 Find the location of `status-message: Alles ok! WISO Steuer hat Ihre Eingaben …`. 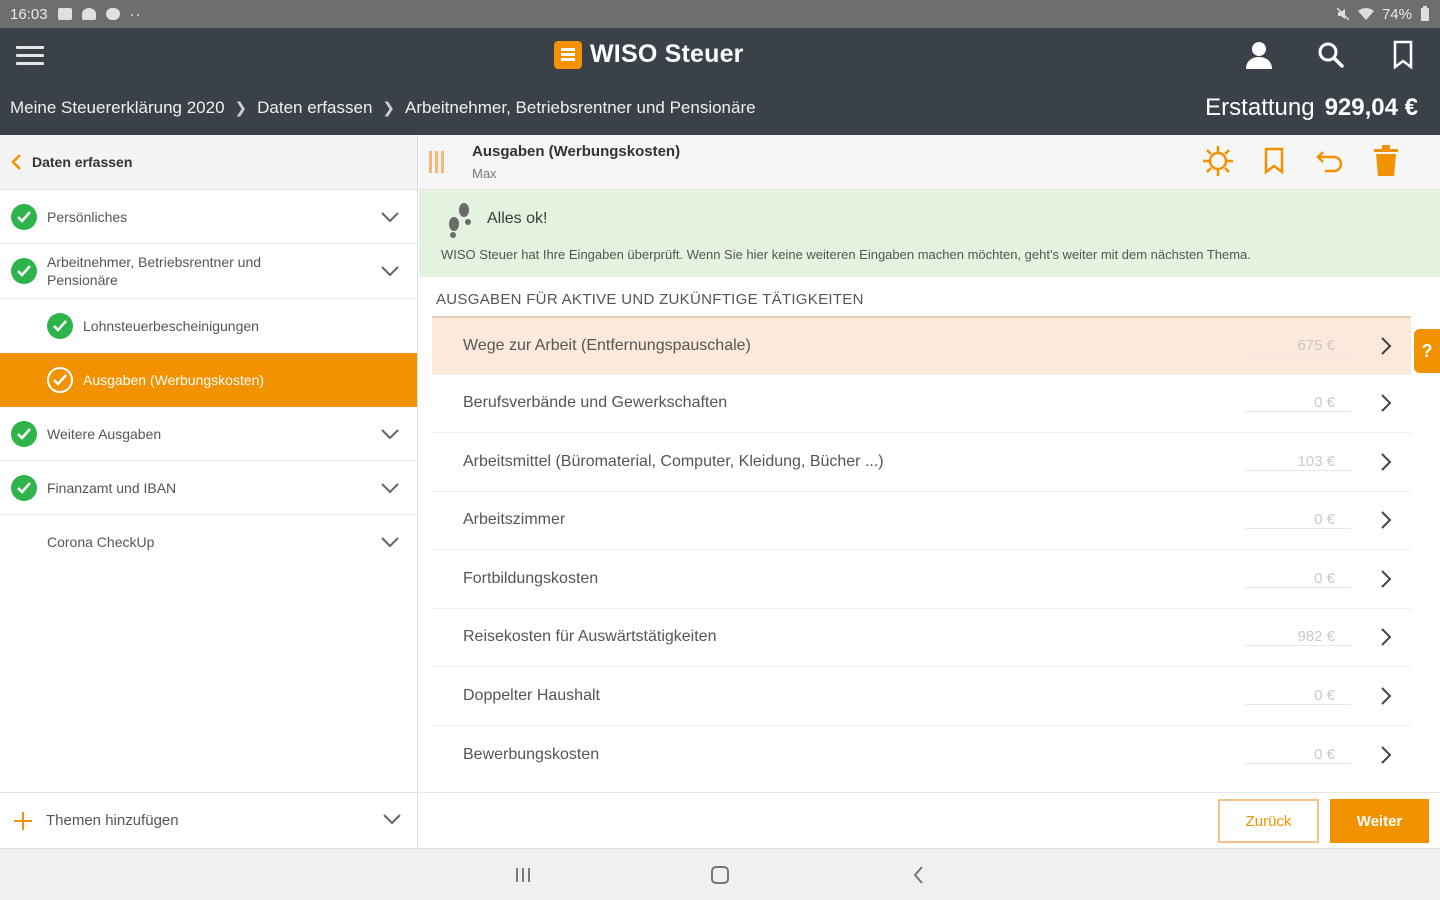

status-message: Alles ok! WISO Steuer hat Ihre Eingaben … is located at coordinates (929, 233).